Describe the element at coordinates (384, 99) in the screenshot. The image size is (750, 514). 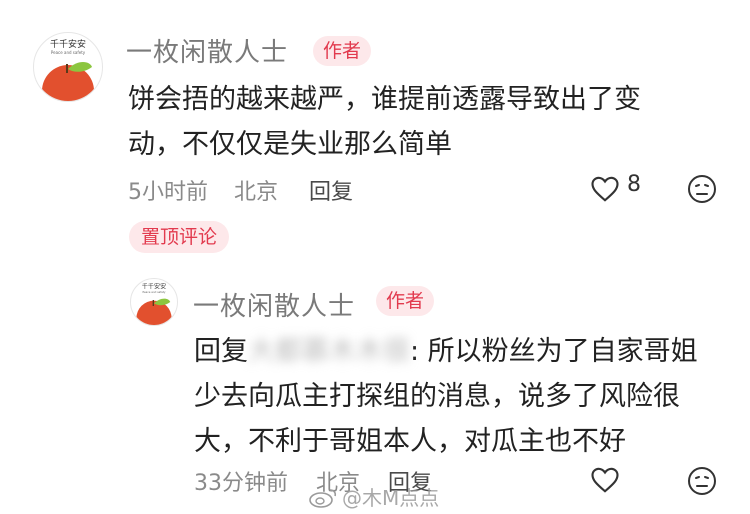
I see `comment-text-line: 饼会捂的越来越严，谁提前透露导致出了变` at that location.